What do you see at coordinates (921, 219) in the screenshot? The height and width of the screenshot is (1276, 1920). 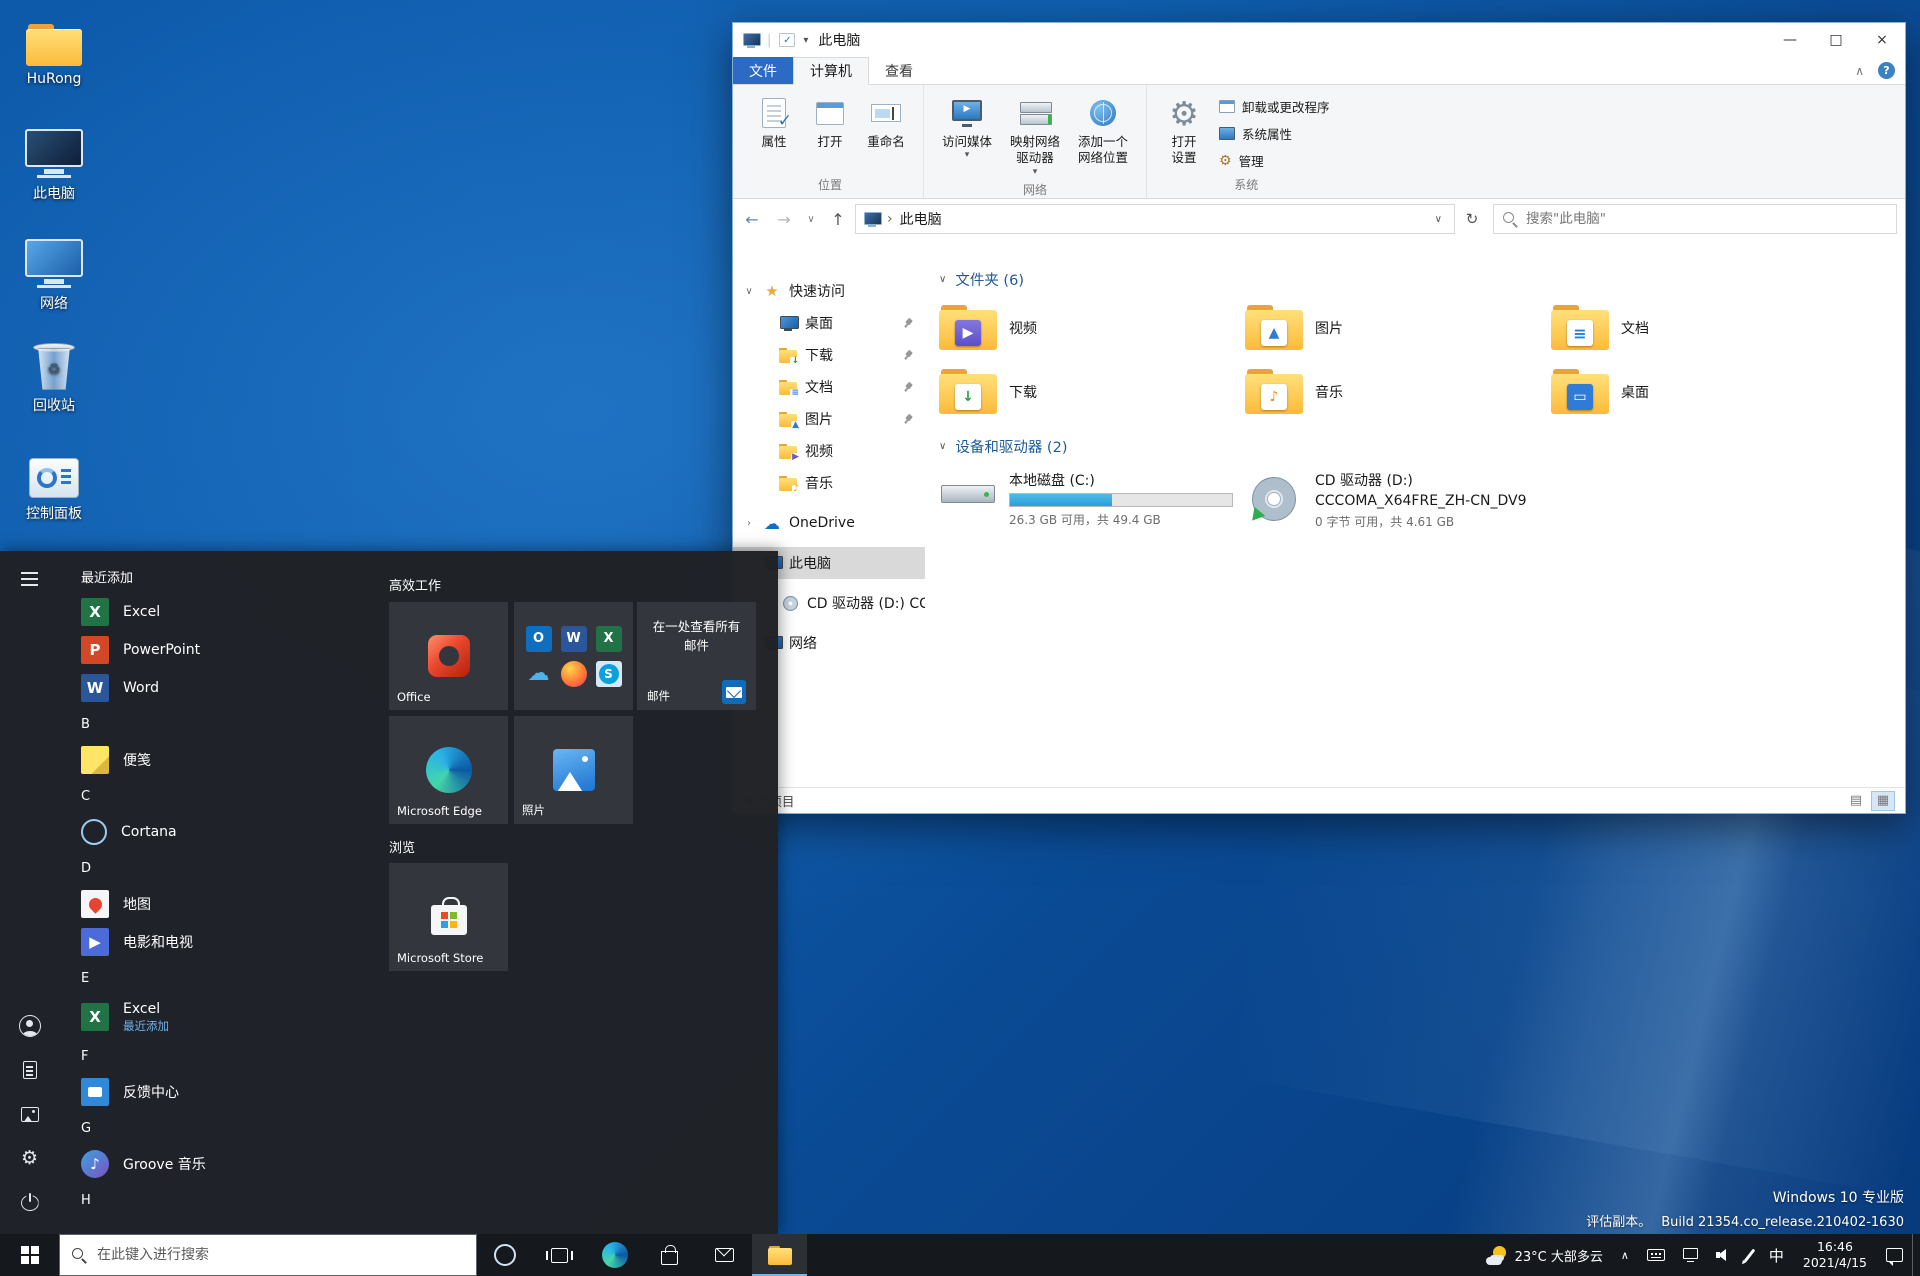 I see `breadcrumb: 此电脑` at bounding box center [921, 219].